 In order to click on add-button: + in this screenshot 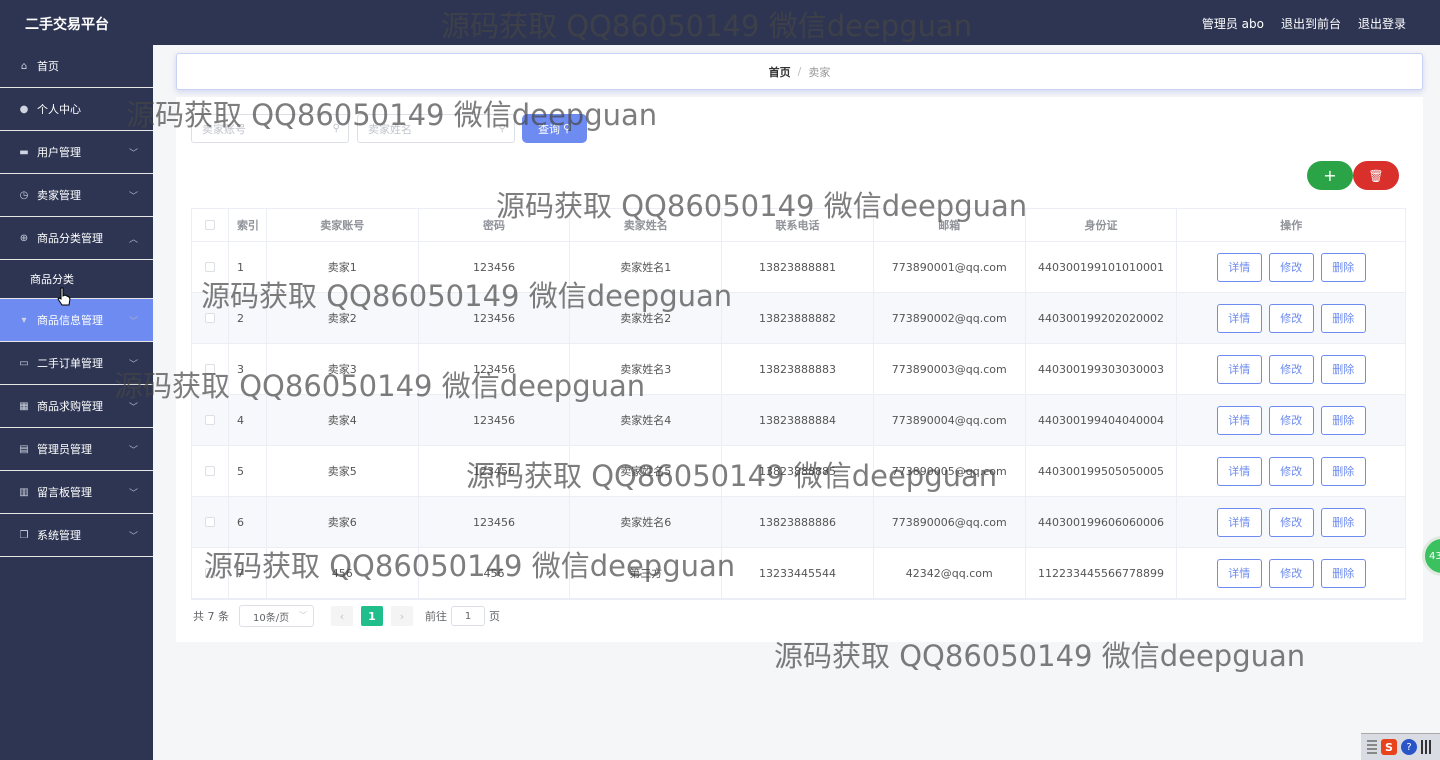, I will do `click(1330, 175)`.